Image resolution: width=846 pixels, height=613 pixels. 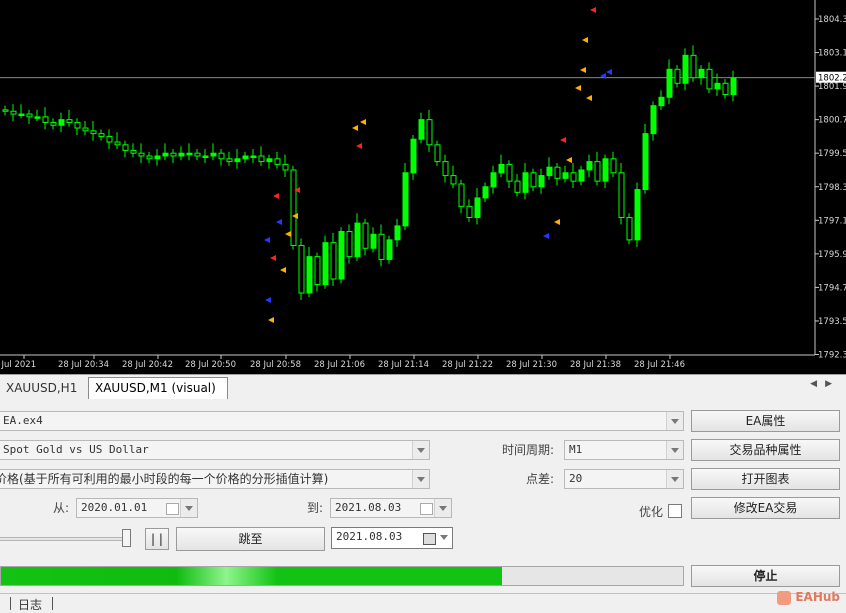 What do you see at coordinates (215, 450) in the screenshot?
I see `symbol-select: Spot Gold vs US Dollar` at bounding box center [215, 450].